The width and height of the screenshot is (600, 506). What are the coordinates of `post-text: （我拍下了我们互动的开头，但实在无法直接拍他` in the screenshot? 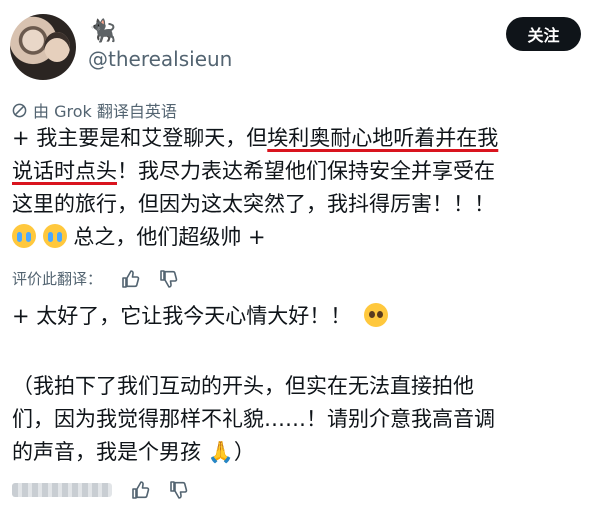 It's located at (243, 386).